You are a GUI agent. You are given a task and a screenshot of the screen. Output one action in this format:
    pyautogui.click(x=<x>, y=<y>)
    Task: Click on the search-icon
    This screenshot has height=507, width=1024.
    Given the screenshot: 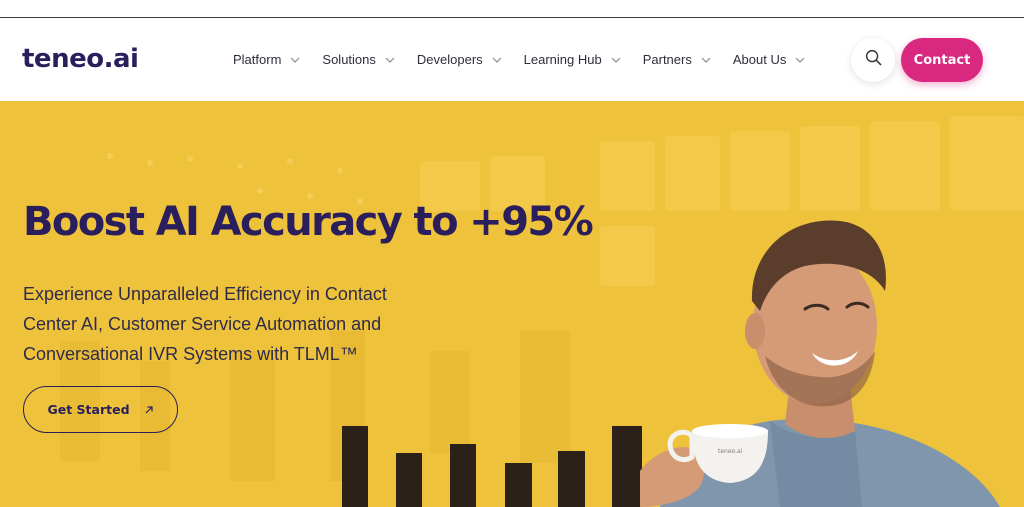 What is the action you would take?
    pyautogui.click(x=873, y=60)
    